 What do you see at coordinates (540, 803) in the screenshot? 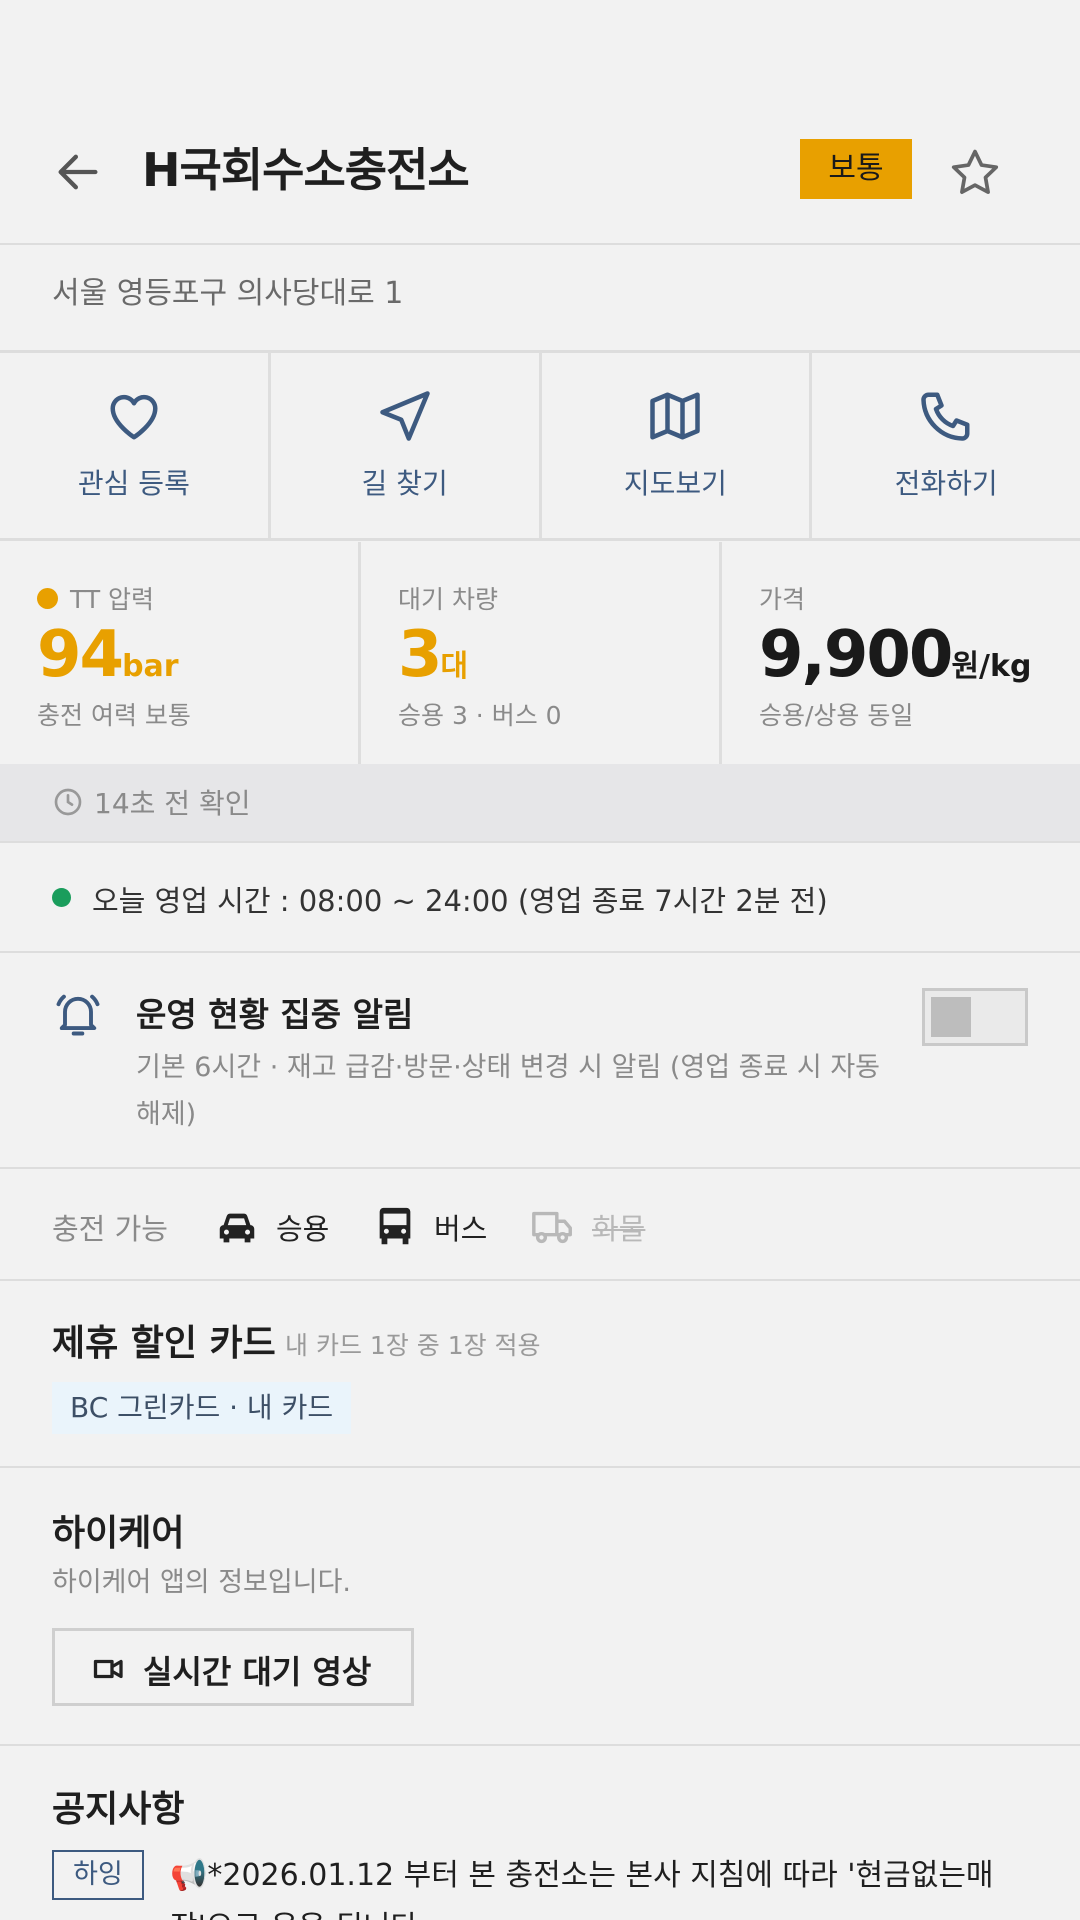
I see `last-checked-bar: 14초 전 확인` at bounding box center [540, 803].